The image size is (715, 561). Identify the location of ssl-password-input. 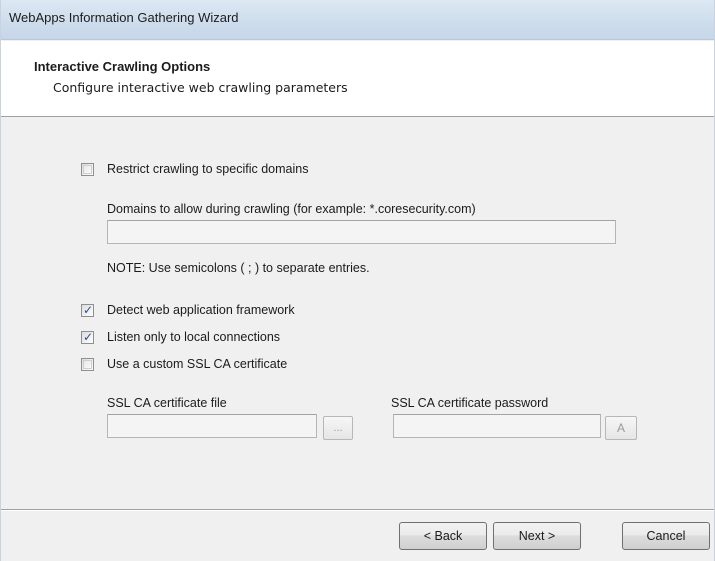
(497, 426).